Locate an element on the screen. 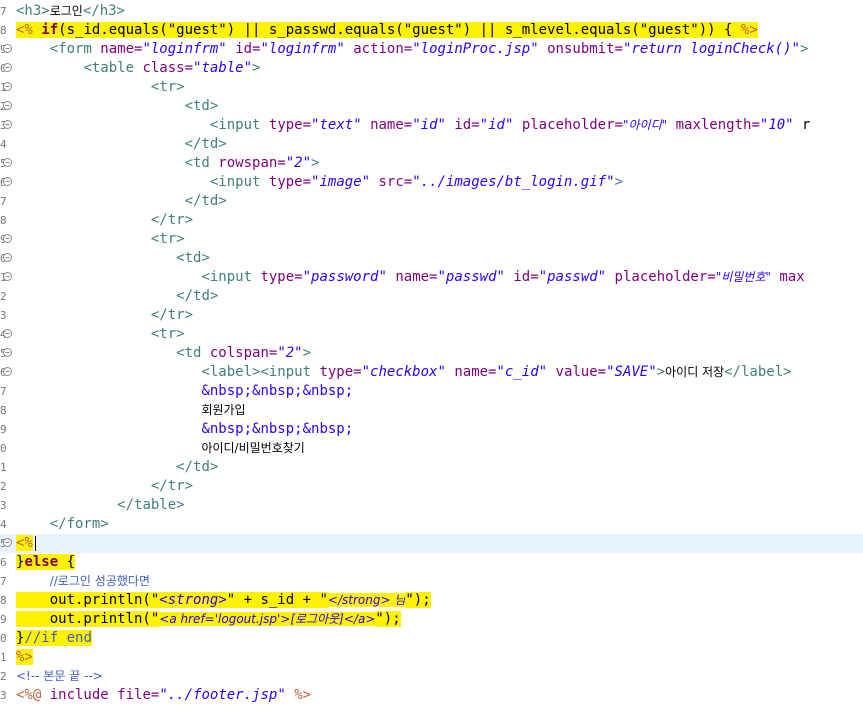 This screenshot has height=705, width=863. code-text: <!-- 본문 끝 --> is located at coordinates (59, 676).